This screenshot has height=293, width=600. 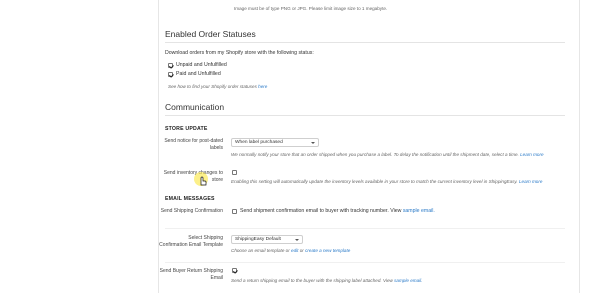 I want to click on return-shipping-label: Send Buyer Return Shipping Email, so click(x=191, y=274).